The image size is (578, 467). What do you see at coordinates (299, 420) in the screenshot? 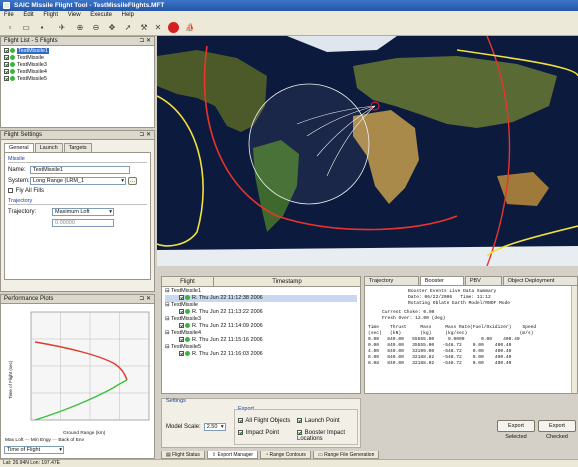
I see `launch-point-checkbox` at bounding box center [299, 420].